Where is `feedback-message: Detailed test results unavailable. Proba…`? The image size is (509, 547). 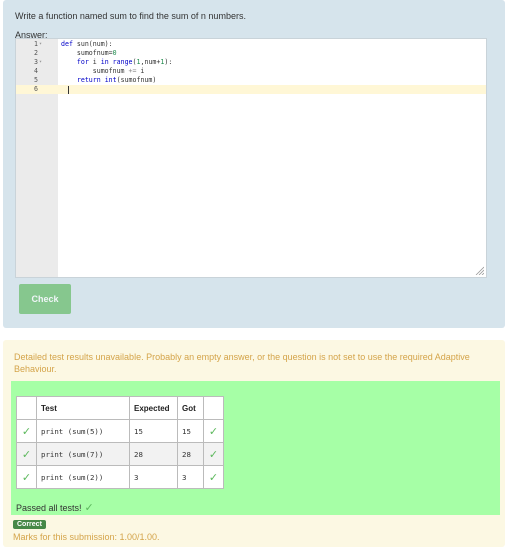
feedback-message: Detailed test results unavailable. Proba… is located at coordinates (242, 363).